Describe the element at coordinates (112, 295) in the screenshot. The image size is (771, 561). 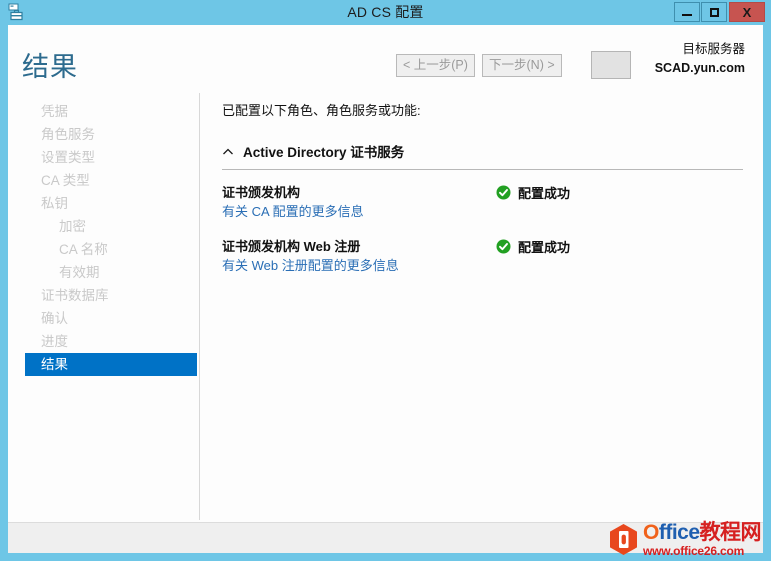
I see `sidebar-item-certificate-database: 证书数据库` at that location.